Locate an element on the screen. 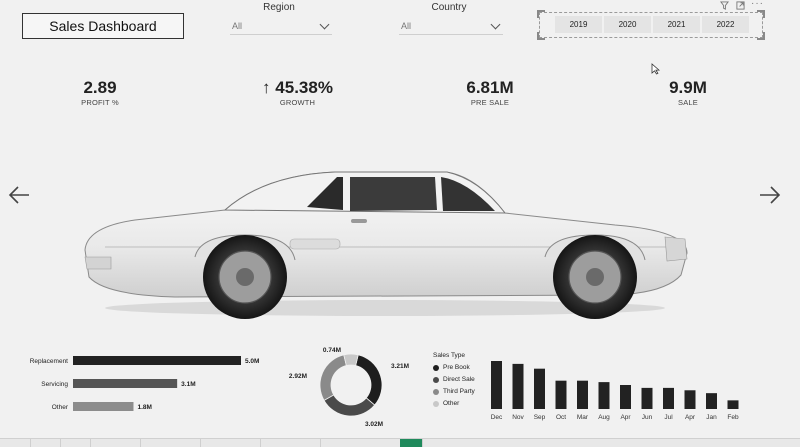  kpi-value: 6.81M is located at coordinates (490, 87).